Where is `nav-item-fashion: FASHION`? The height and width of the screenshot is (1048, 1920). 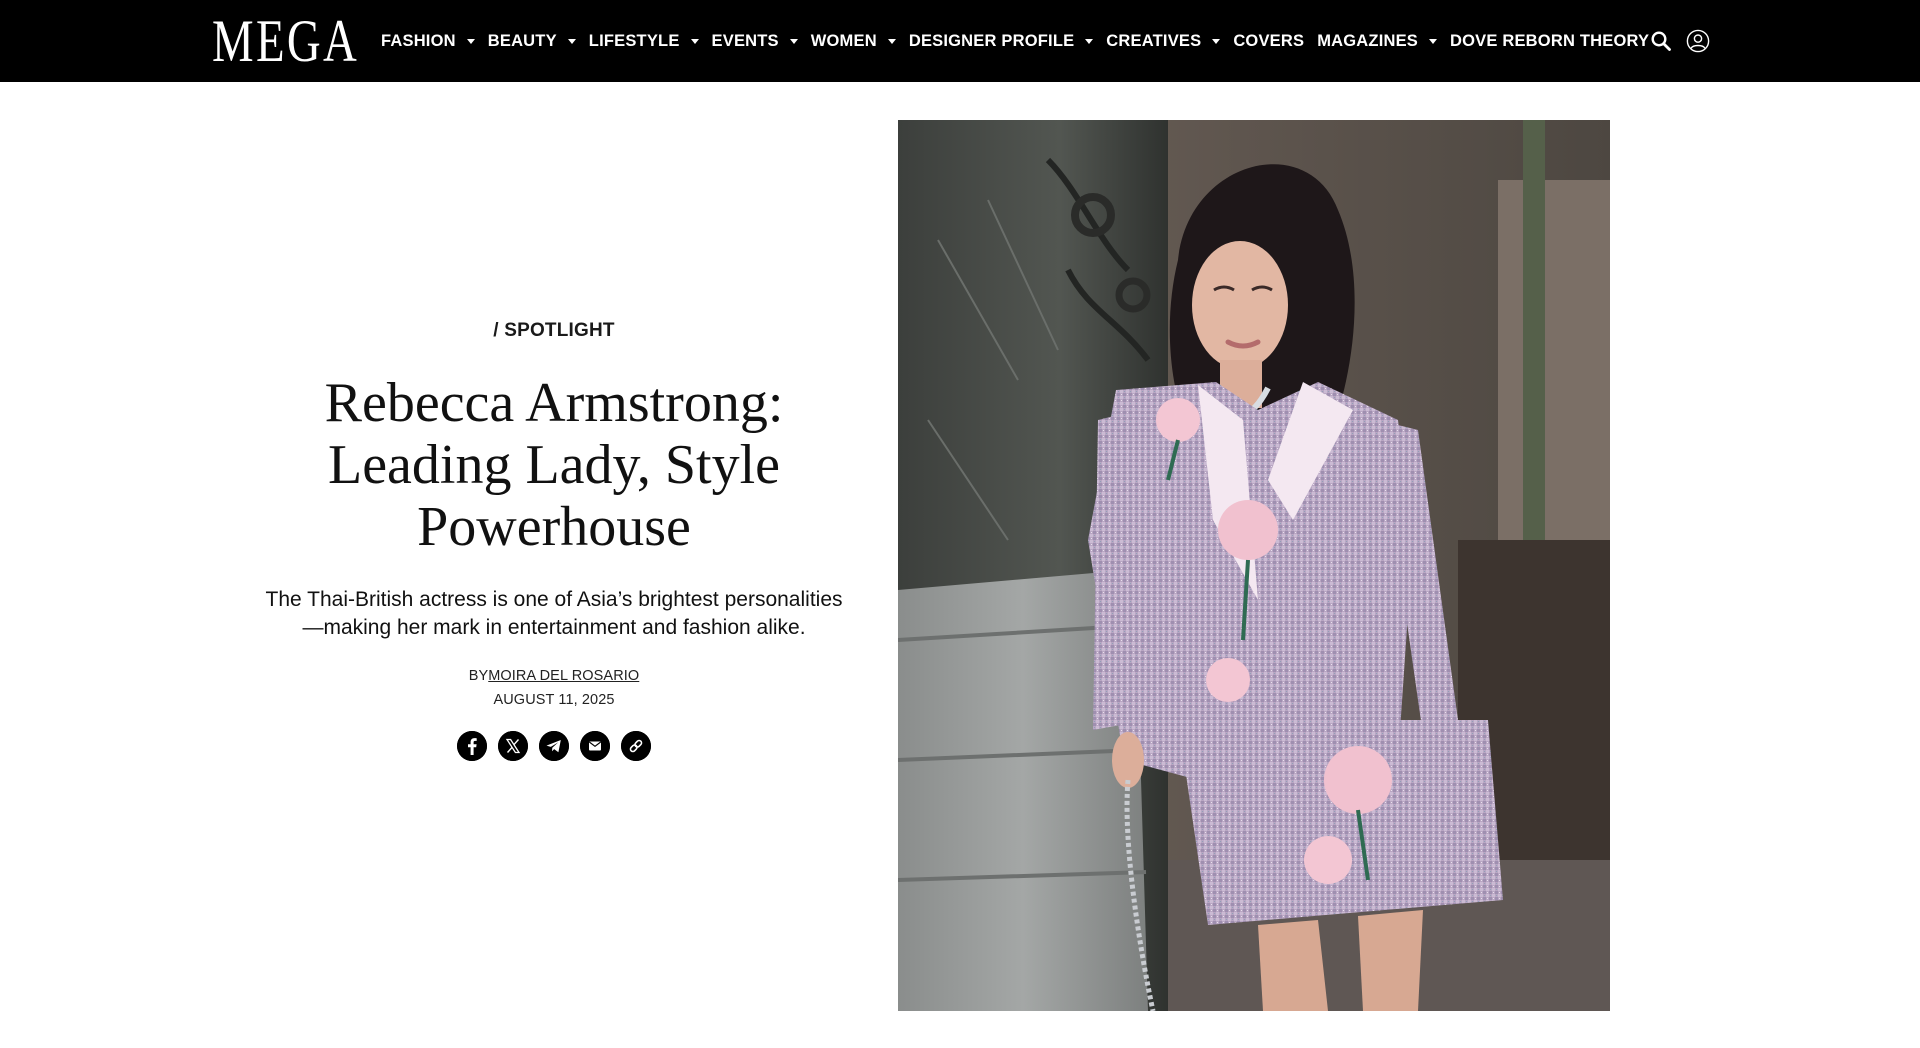 nav-item-fashion: FASHION is located at coordinates (428, 41).